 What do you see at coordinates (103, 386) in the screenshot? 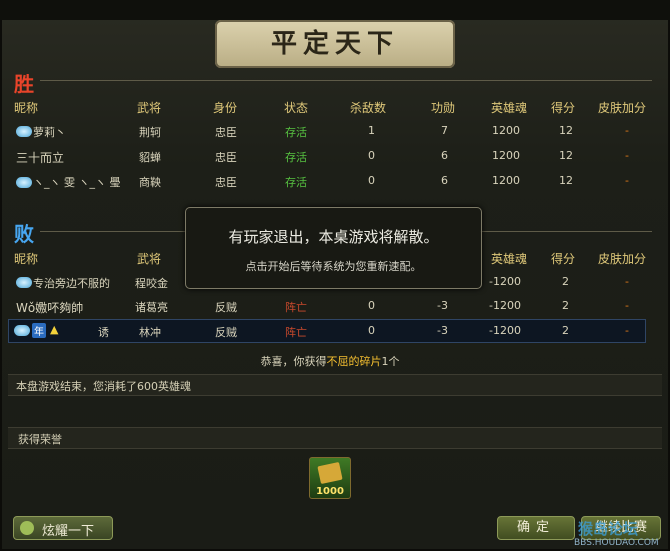
I see `end-message: 本盘游戏结束，您消耗了600英雄魂` at bounding box center [103, 386].